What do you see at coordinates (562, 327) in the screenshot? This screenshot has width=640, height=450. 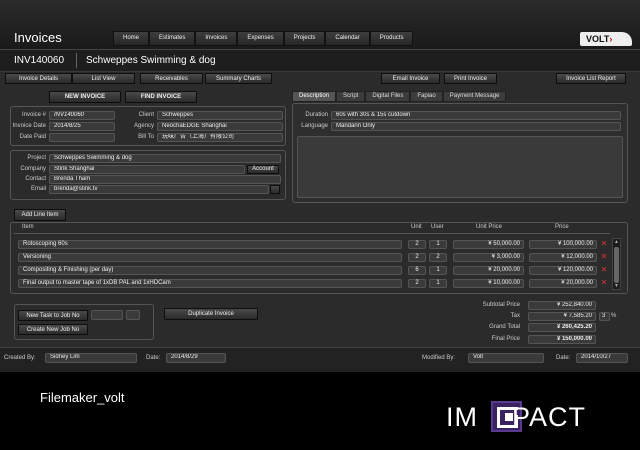 I see `grand-total-field: ¥ 260,425.20` at bounding box center [562, 327].